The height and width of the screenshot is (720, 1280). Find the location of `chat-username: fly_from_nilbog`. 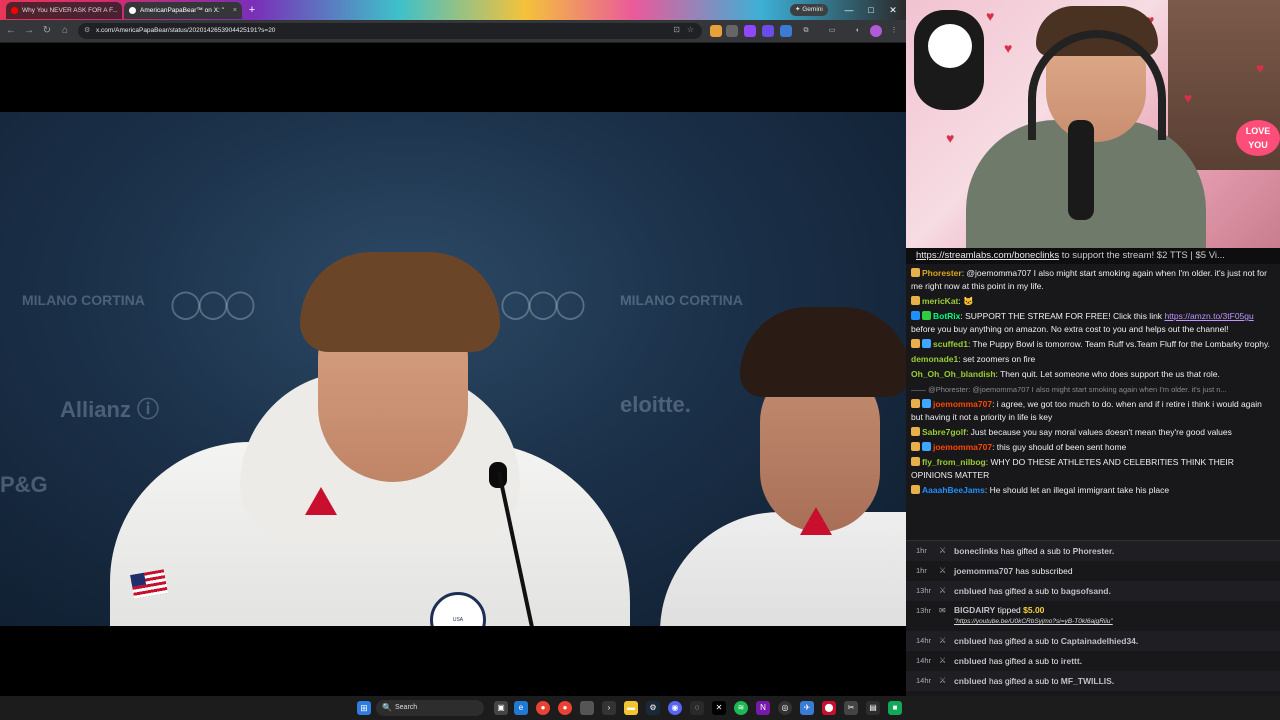

chat-username: fly_from_nilbog is located at coordinates (954, 462).